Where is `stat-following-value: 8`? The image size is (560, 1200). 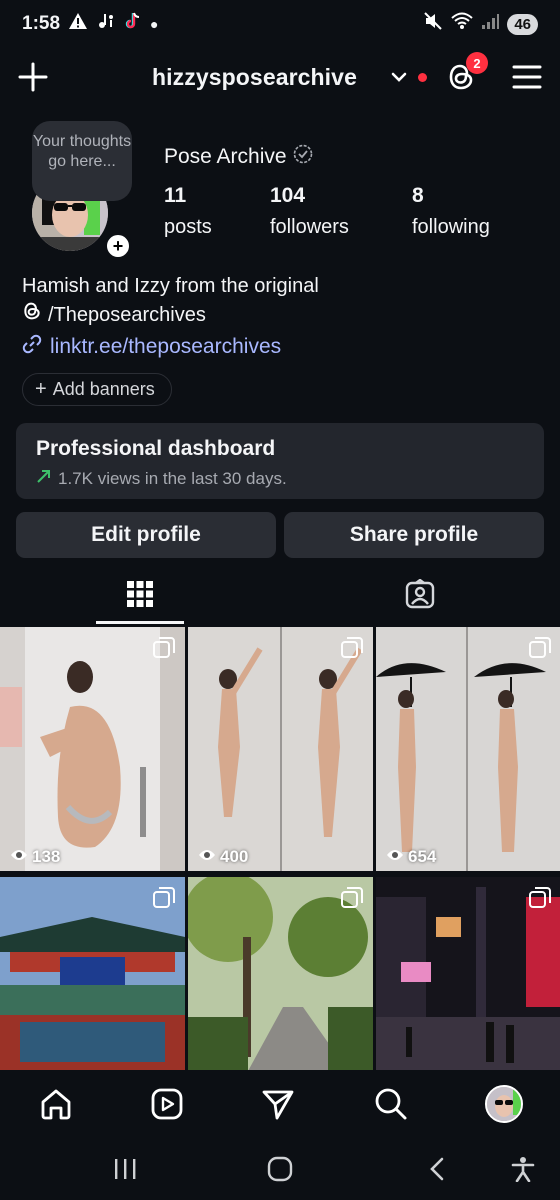
stat-following-value: 8 is located at coordinates (418, 195).